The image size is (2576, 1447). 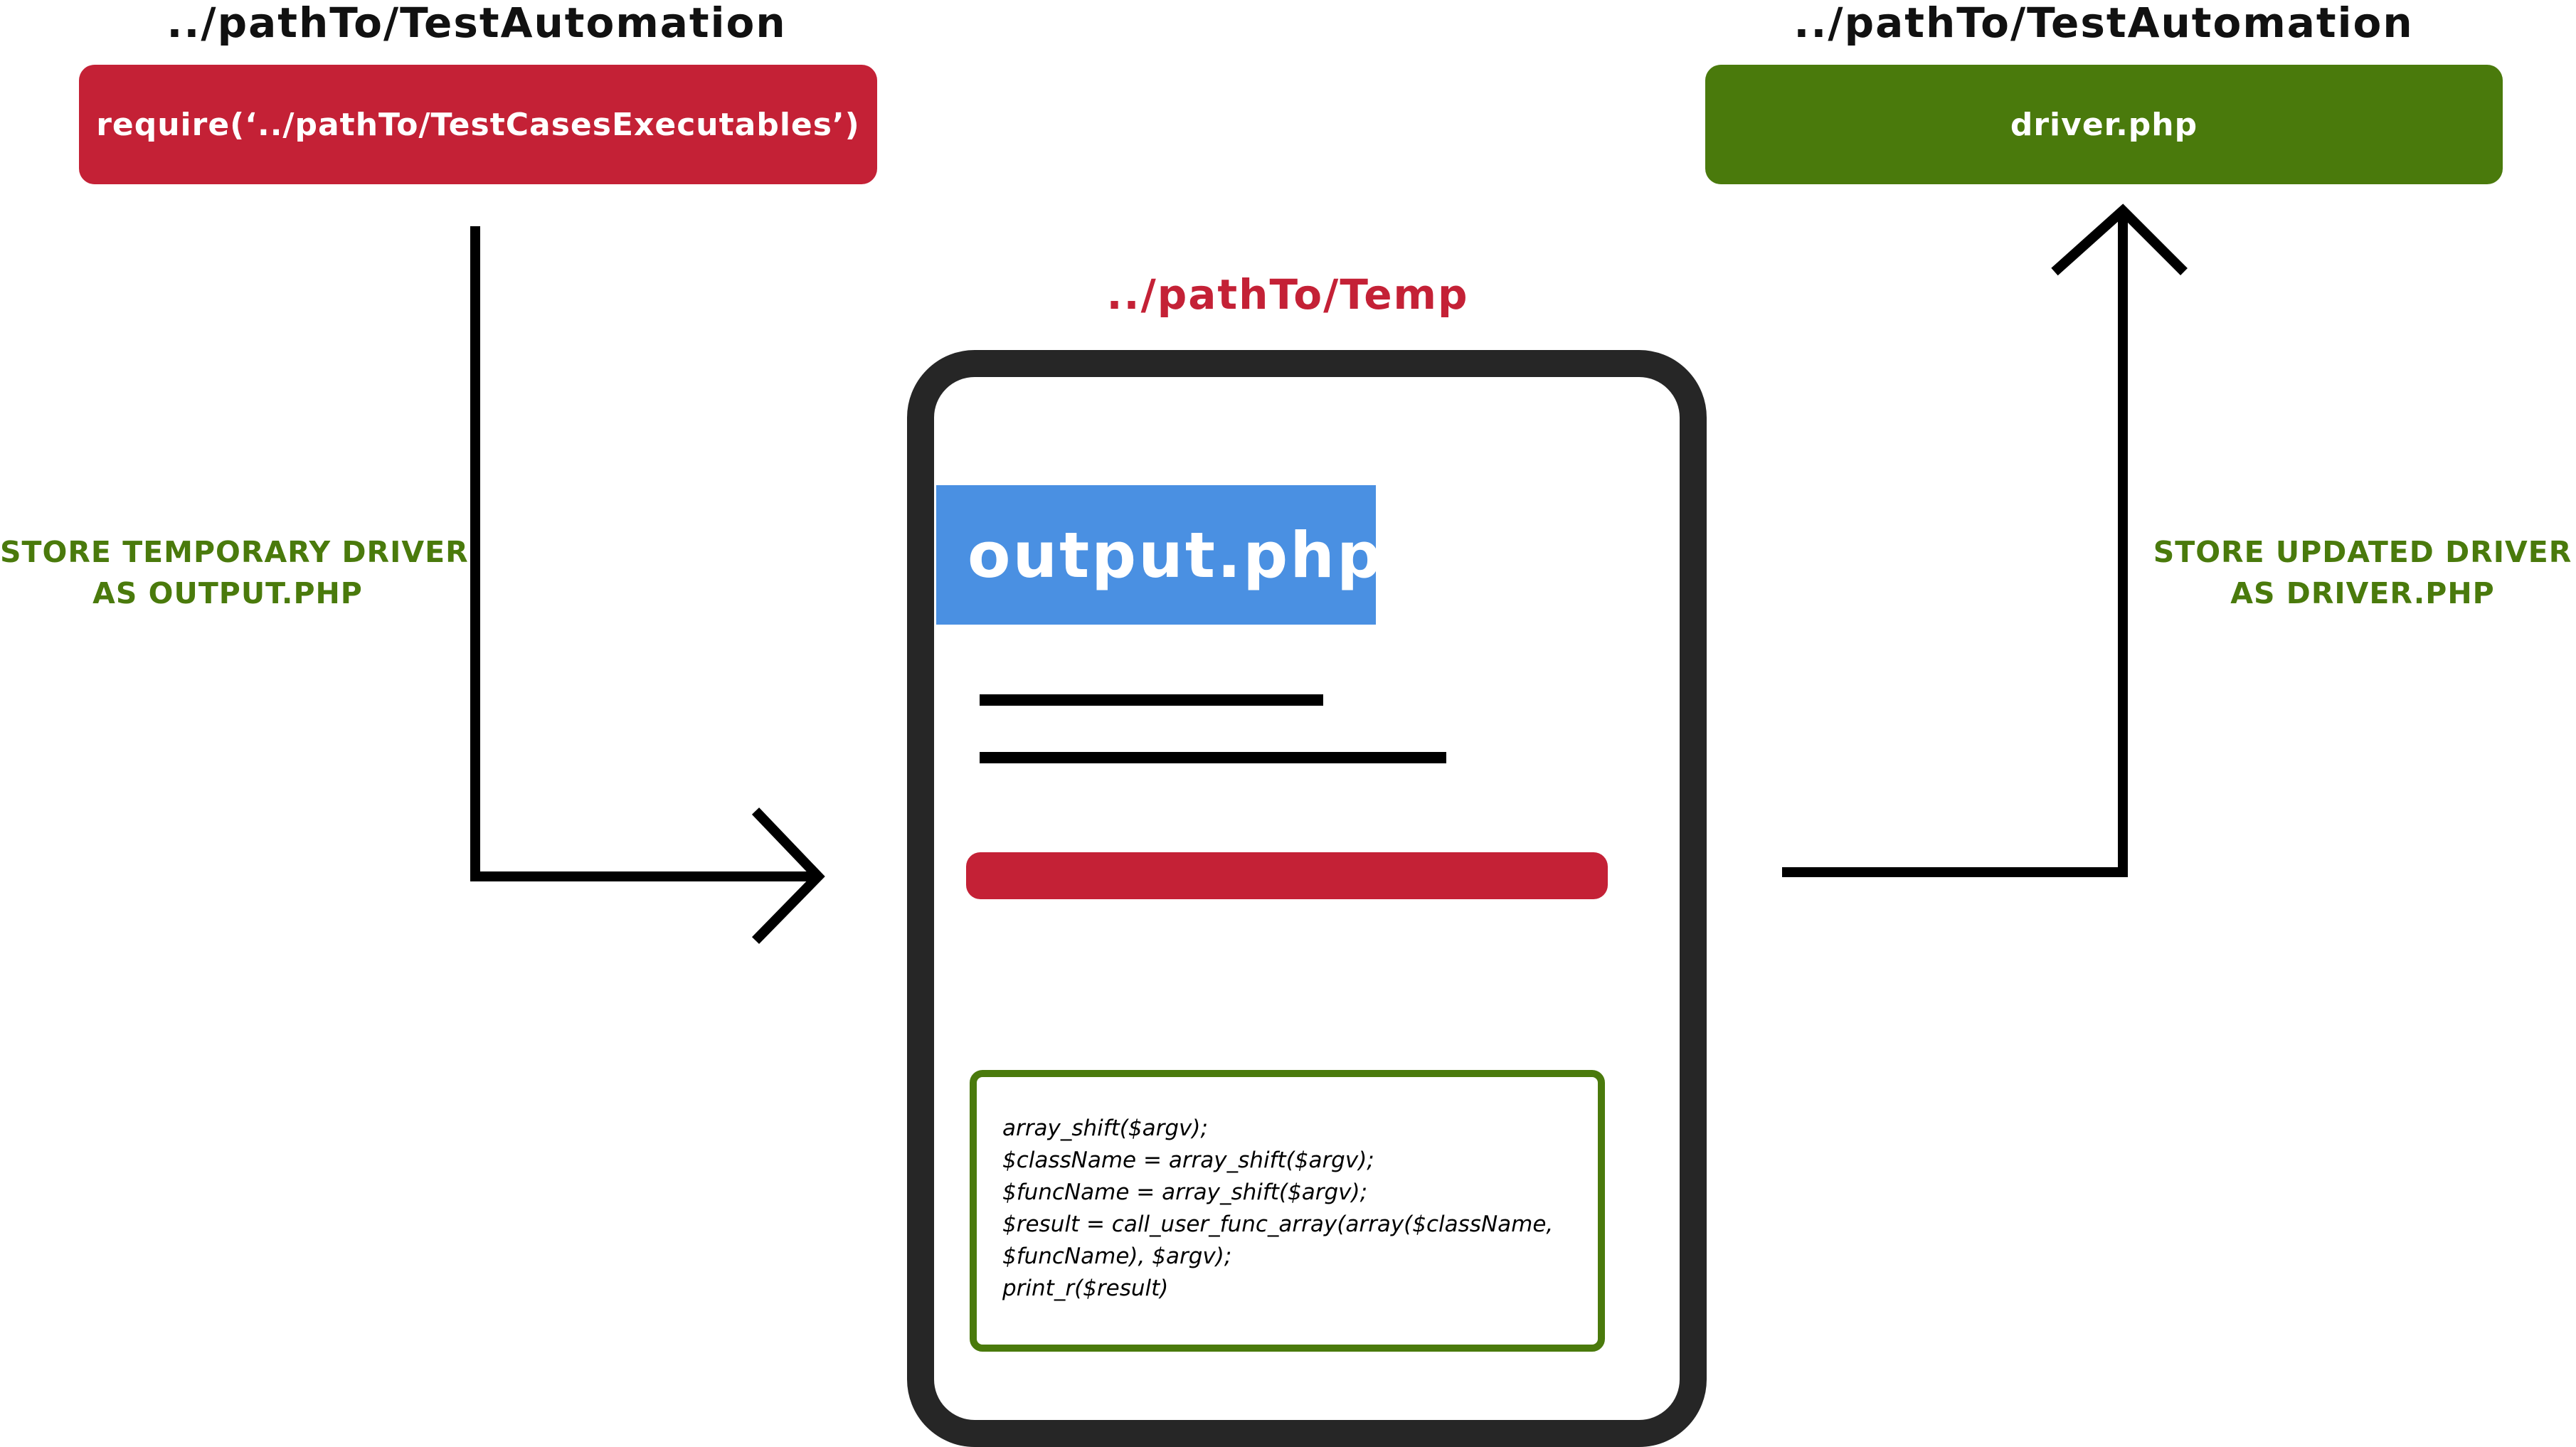 What do you see at coordinates (643, 554) in the screenshot?
I see `arrow-to-output-php` at bounding box center [643, 554].